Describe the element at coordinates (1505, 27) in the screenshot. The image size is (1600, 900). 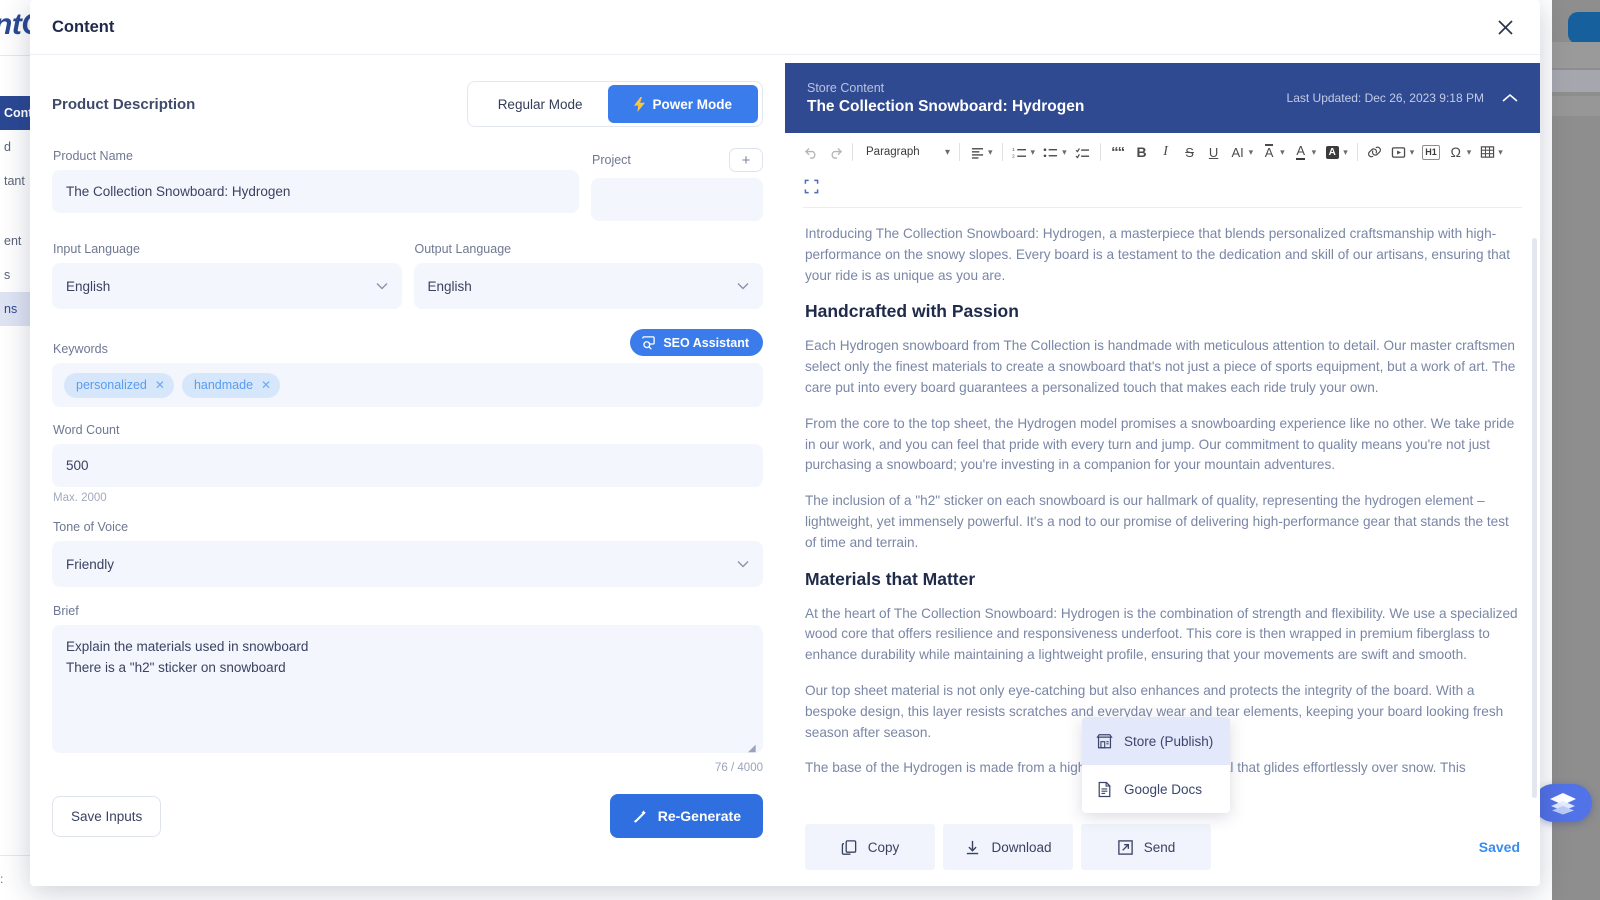
I see `close-icon` at that location.